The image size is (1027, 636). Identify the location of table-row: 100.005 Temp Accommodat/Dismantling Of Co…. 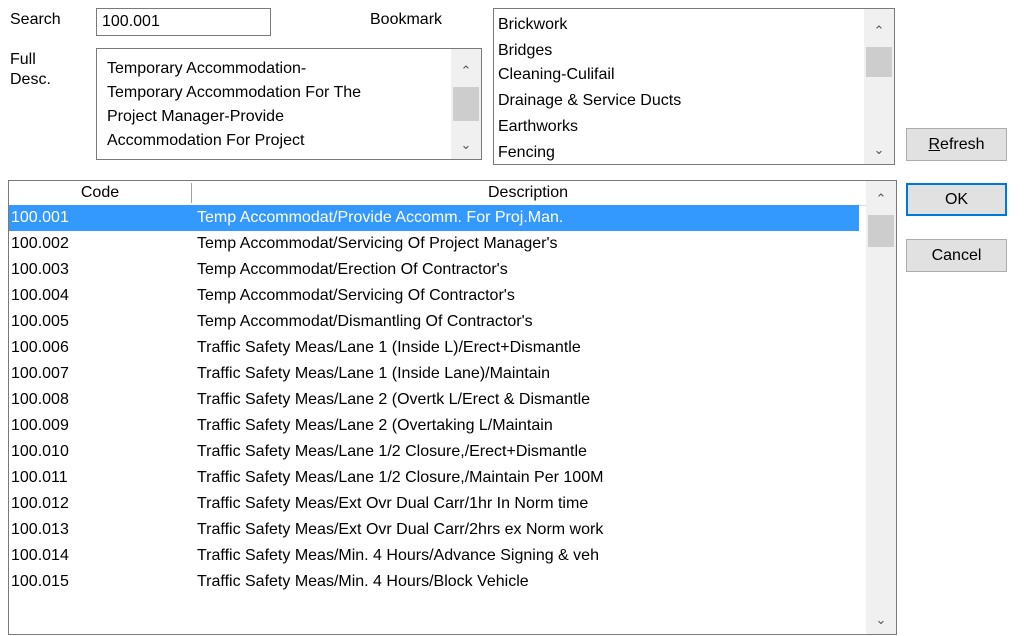
(437, 322).